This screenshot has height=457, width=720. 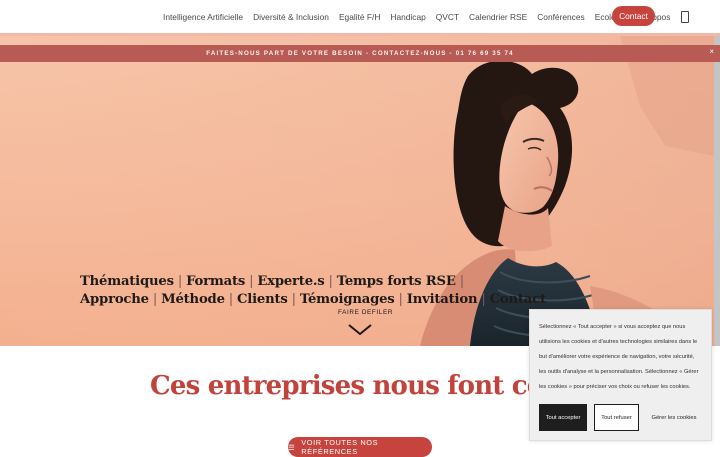 What do you see at coordinates (711, 51) in the screenshot?
I see `close-icon: ×` at bounding box center [711, 51].